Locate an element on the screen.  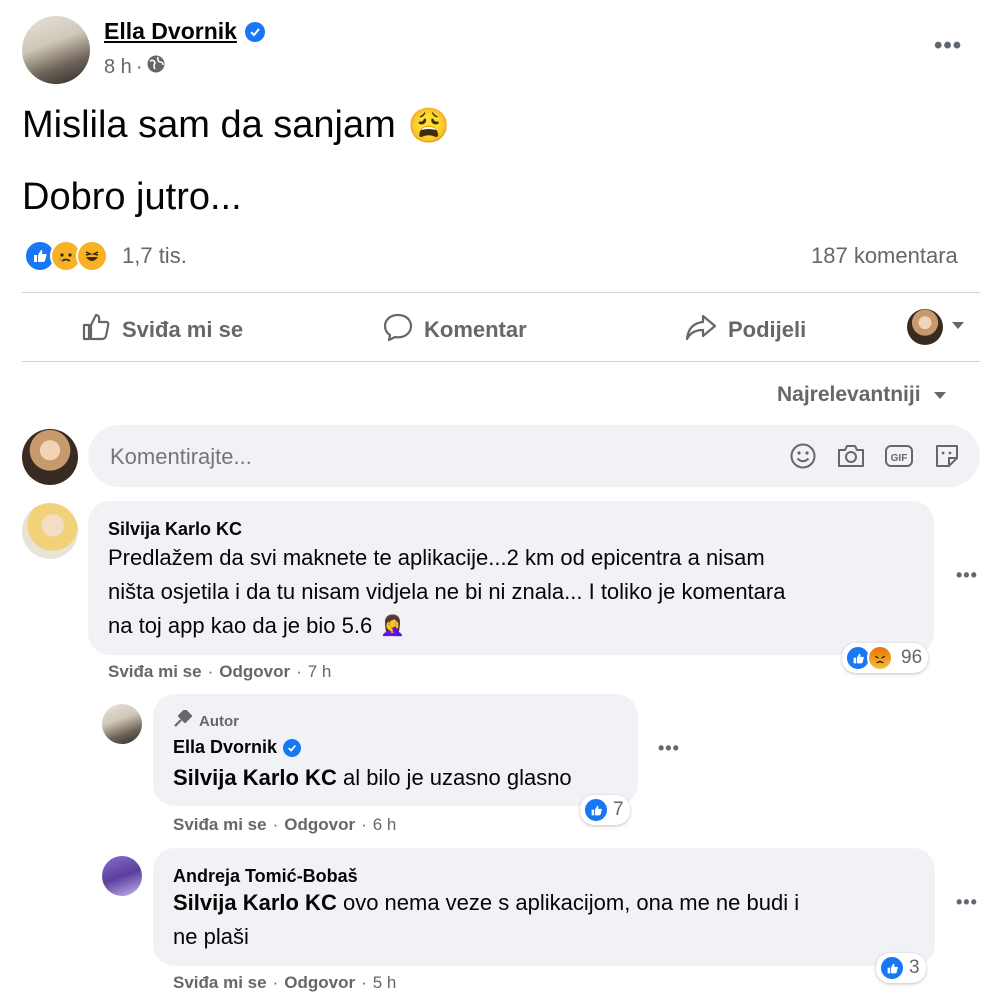
like-button: Sviđa mi se is located at coordinates (161, 330).